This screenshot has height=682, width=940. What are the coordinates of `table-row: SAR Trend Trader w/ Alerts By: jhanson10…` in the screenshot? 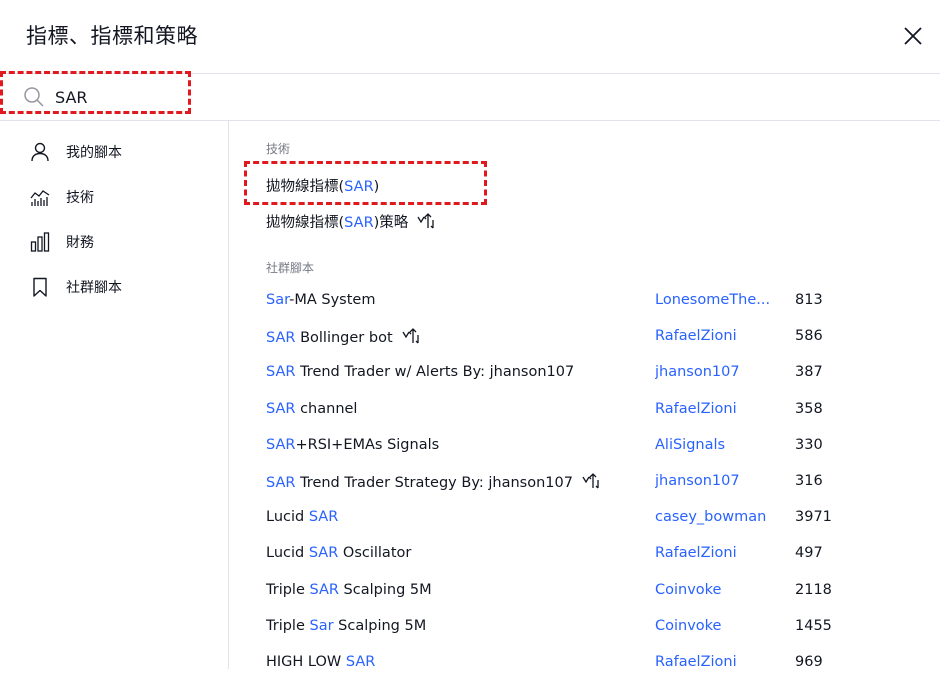 It's located at (584, 374).